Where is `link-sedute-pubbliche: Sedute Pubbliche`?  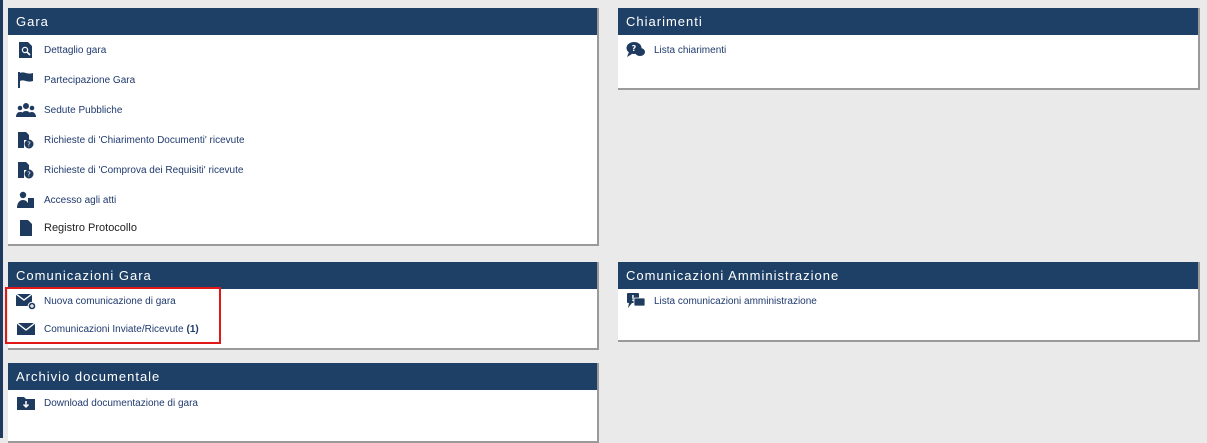
link-sedute-pubbliche: Sedute Pubbliche is located at coordinates (69, 110).